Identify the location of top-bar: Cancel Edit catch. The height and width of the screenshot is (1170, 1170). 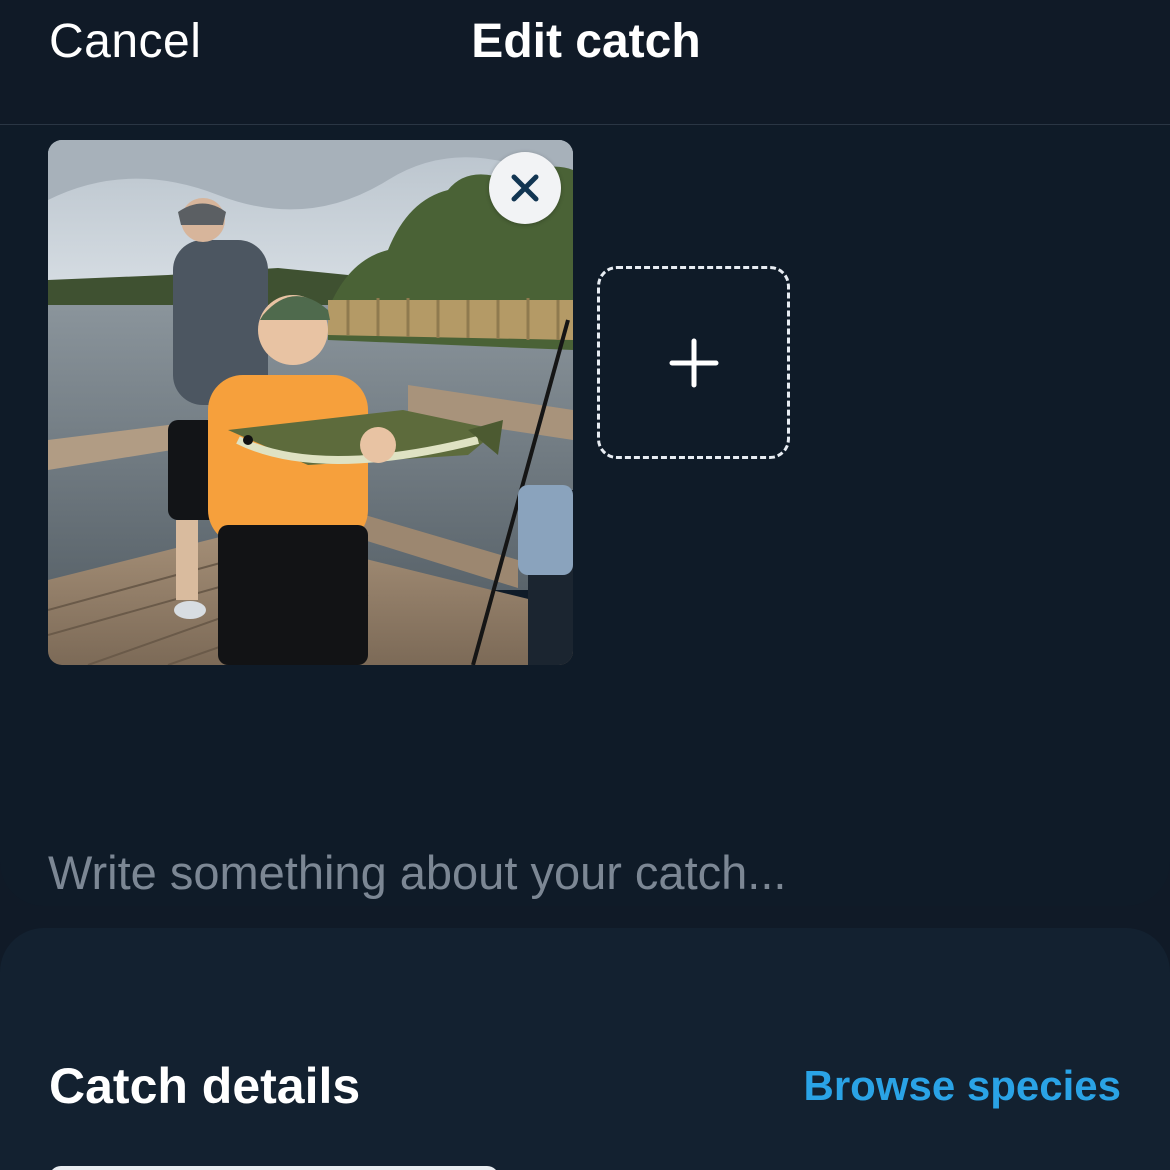
(585, 62).